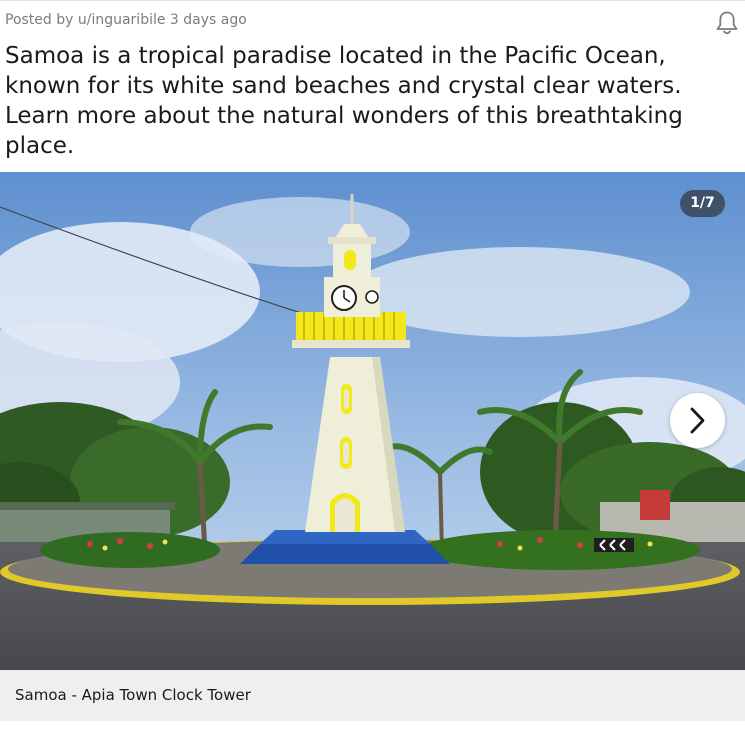  Describe the element at coordinates (133, 695) in the screenshot. I see `image-caption: Samoa - Apia Town Clock Tower` at that location.